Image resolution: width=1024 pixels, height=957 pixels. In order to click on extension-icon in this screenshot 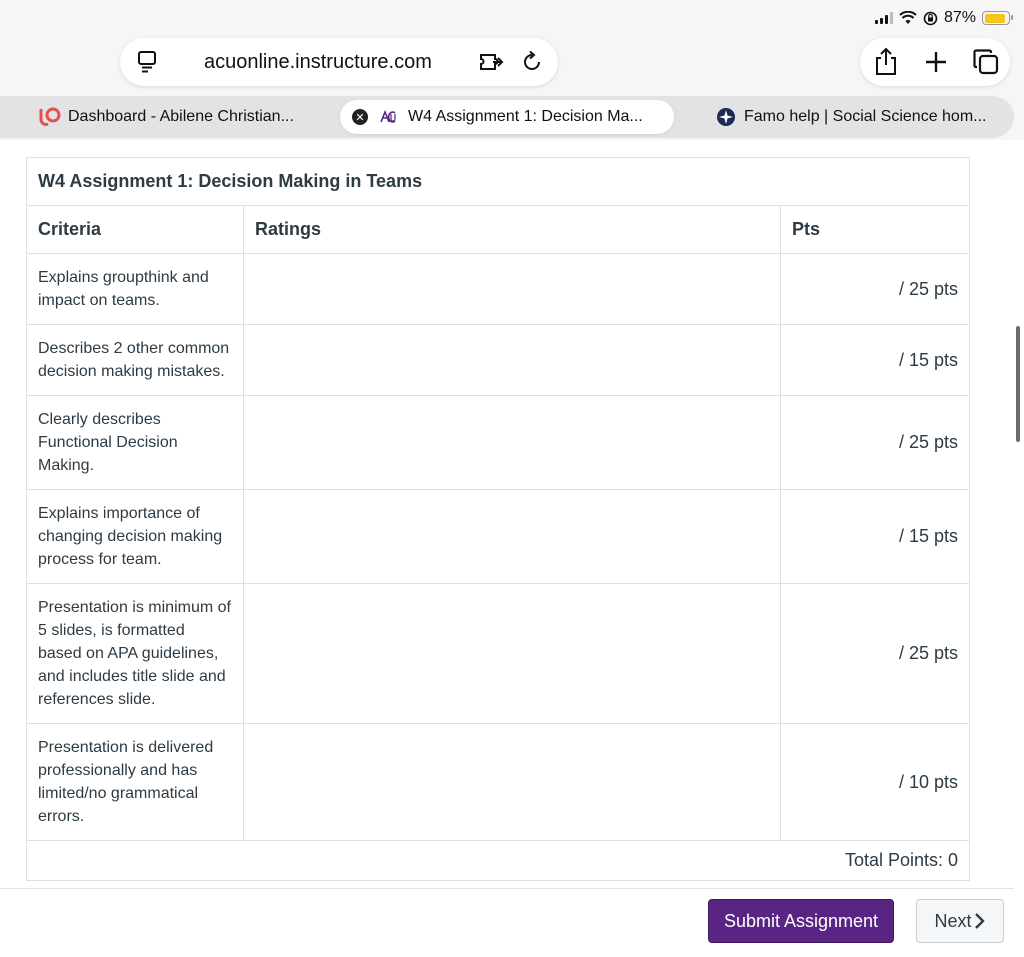, I will do `click(491, 62)`.